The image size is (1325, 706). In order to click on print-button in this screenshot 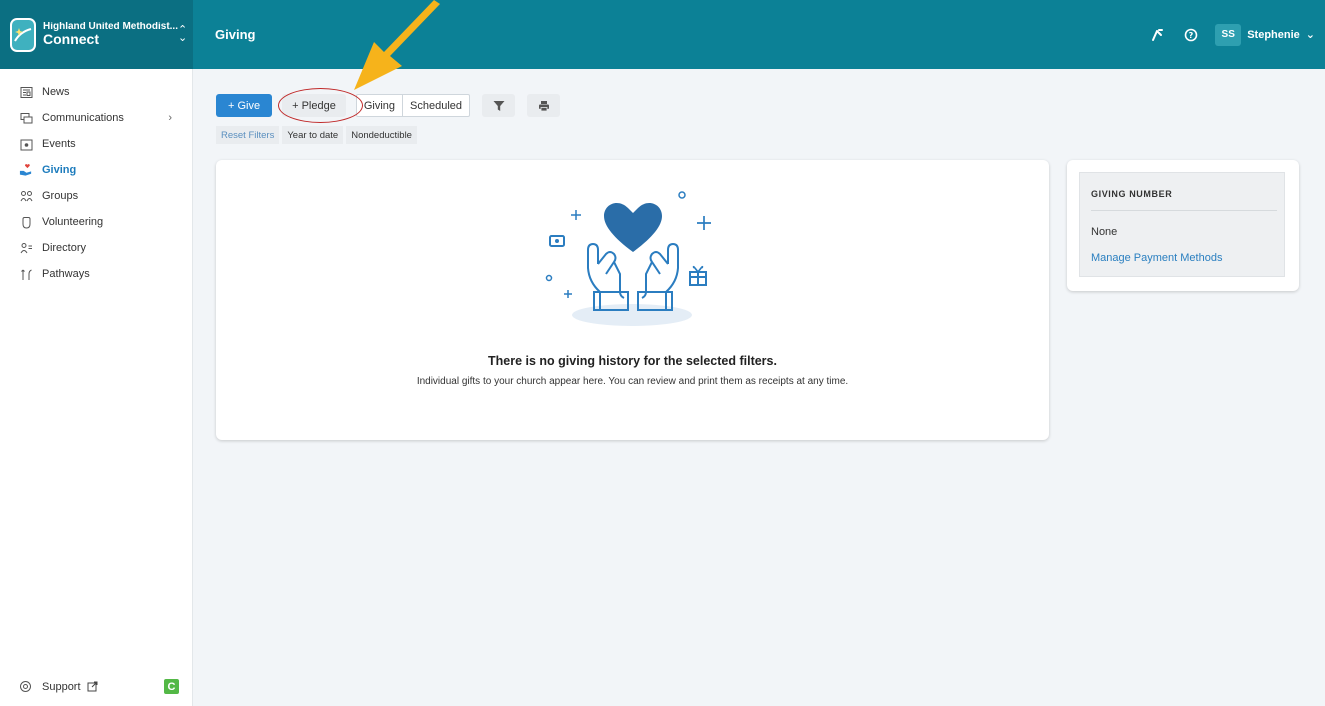, I will do `click(544, 105)`.